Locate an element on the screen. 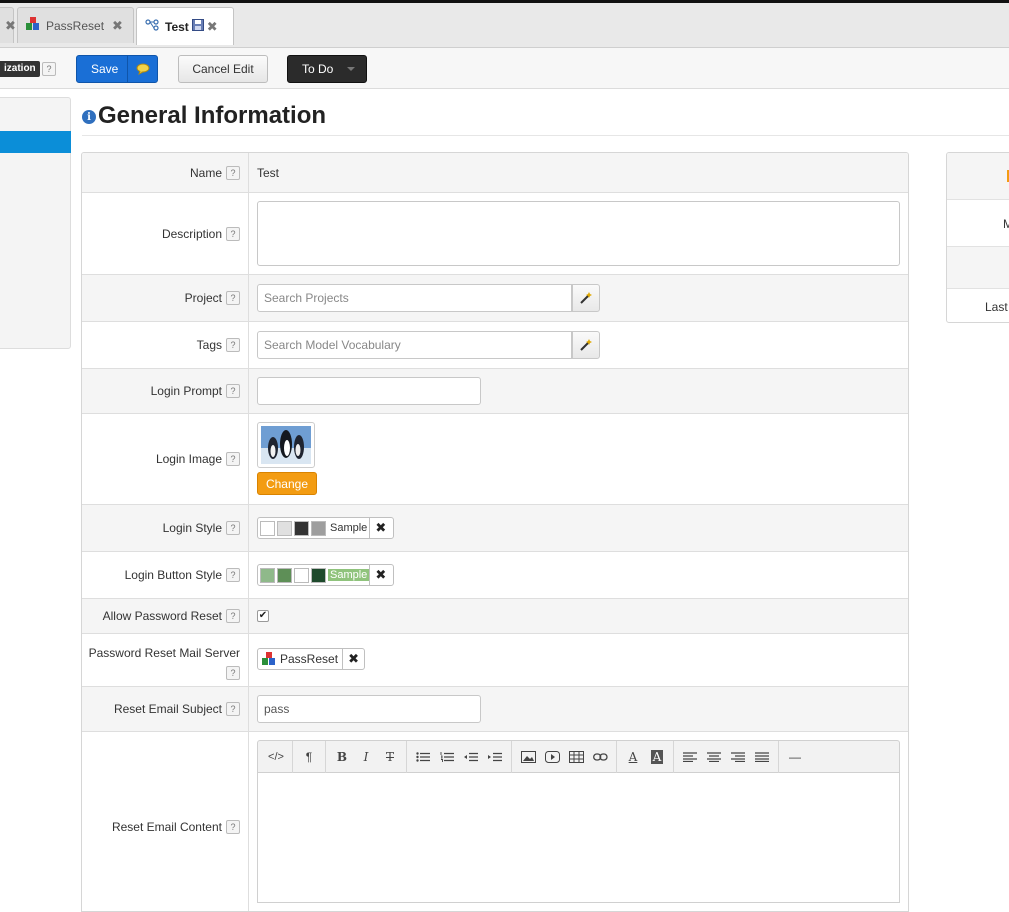 The image size is (1009, 912). field-label: Description? is located at coordinates (165, 233).